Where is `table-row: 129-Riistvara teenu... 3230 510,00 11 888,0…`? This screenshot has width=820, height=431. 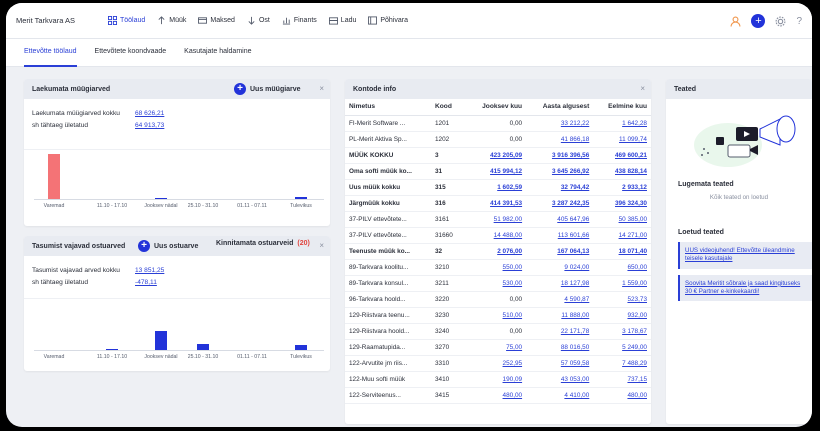 table-row: 129-Riistvara teenu... 3230 510,00 11 888,0… is located at coordinates (498, 315).